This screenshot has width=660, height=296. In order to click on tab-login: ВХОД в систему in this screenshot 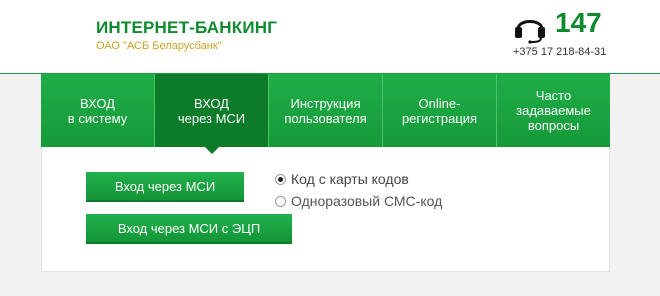, I will do `click(98, 110)`.